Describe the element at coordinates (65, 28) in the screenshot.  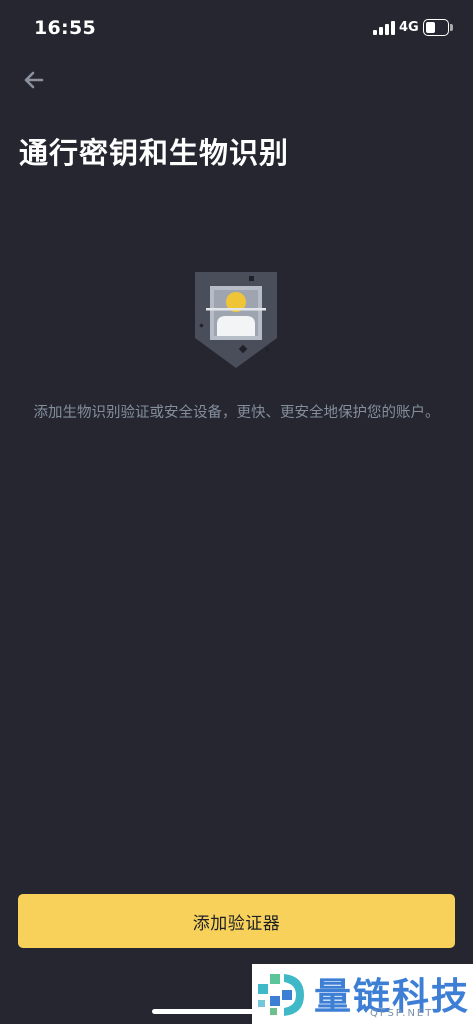
I see `status-time: 16:55` at that location.